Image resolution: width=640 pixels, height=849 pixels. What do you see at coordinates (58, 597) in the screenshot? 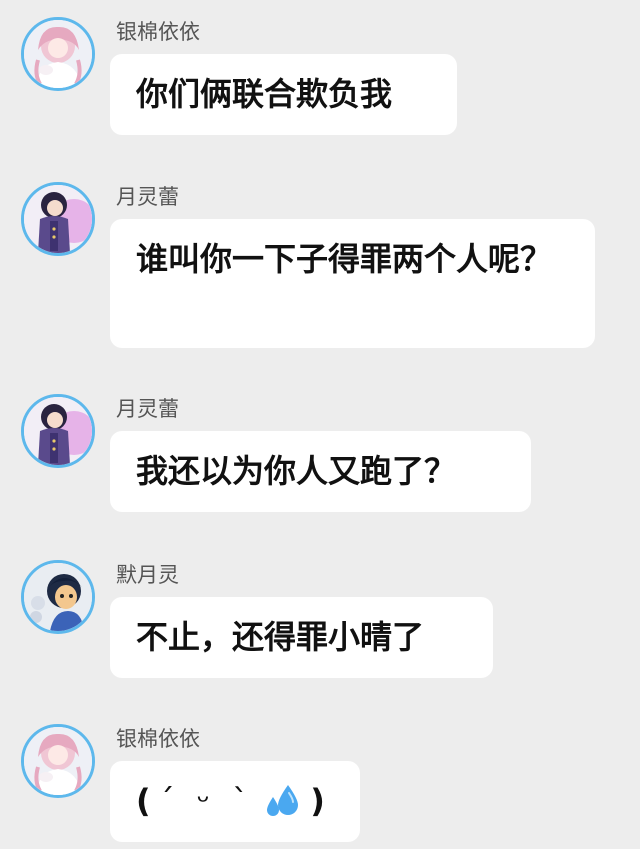
I see `dark-haired-boy-avatar-icon` at bounding box center [58, 597].